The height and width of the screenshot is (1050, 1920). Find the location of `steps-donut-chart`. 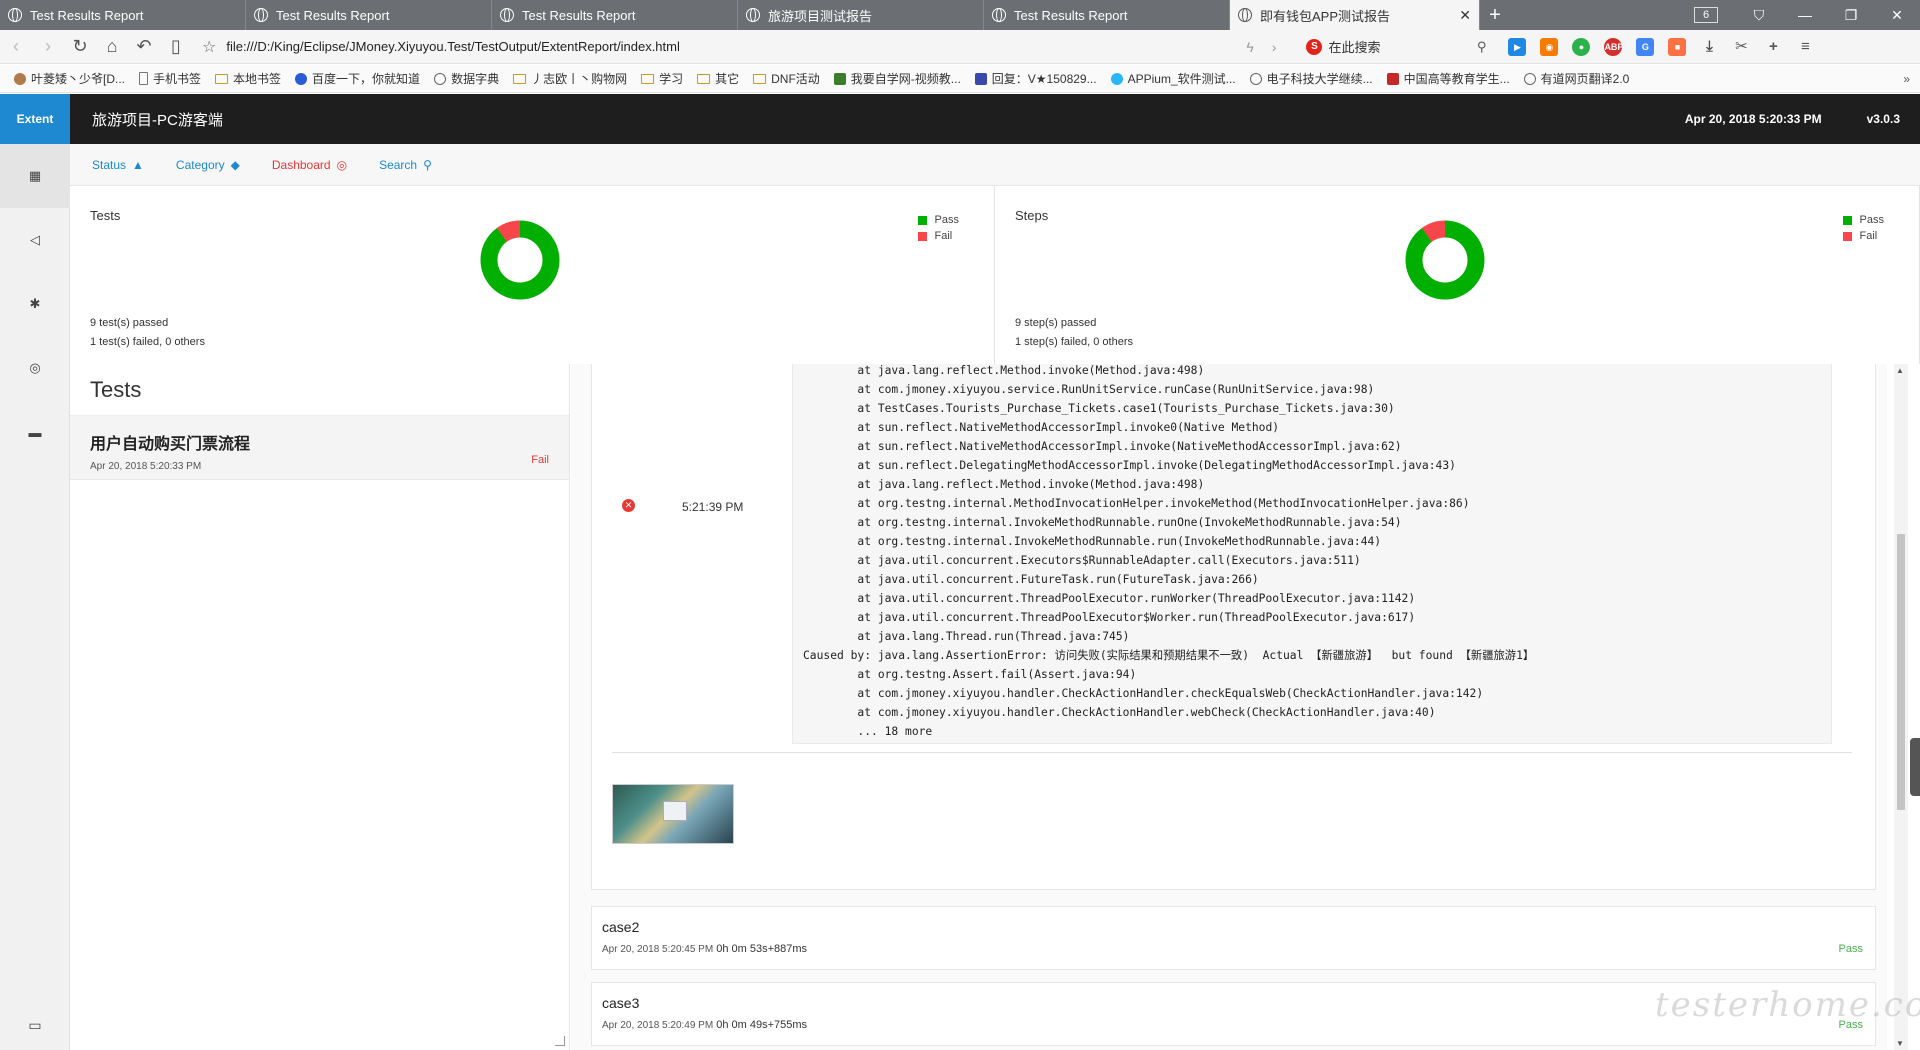

steps-donut-chart is located at coordinates (1445, 260).